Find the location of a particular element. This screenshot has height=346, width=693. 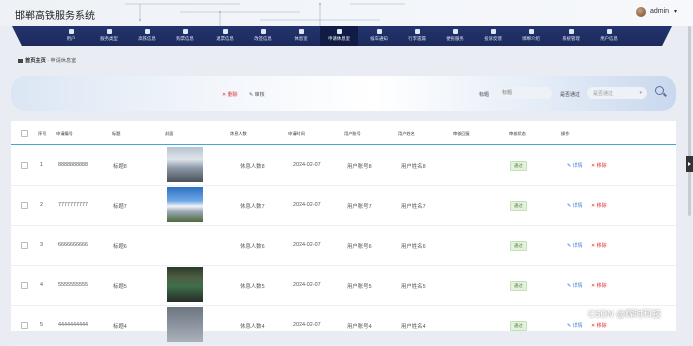

nav-item-label: 用户信息 is located at coordinates (609, 38).